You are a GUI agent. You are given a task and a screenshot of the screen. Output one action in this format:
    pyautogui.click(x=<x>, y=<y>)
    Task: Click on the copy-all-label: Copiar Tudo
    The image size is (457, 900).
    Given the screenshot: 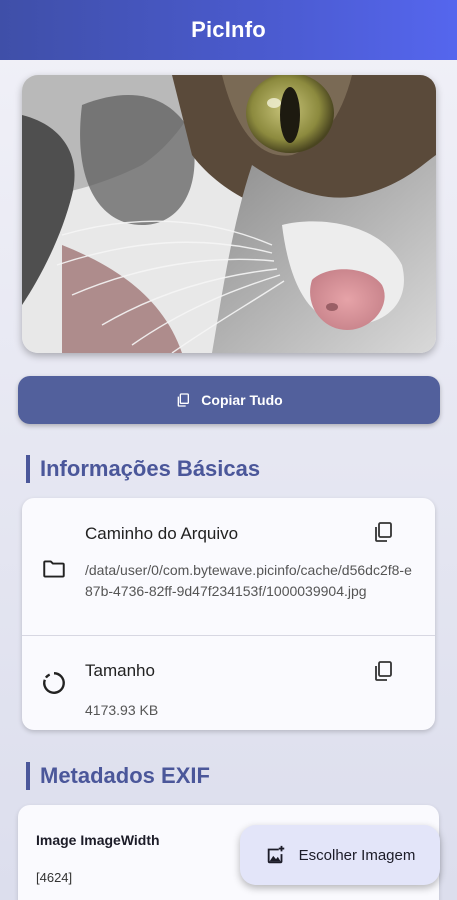 What is the action you would take?
    pyautogui.click(x=242, y=400)
    